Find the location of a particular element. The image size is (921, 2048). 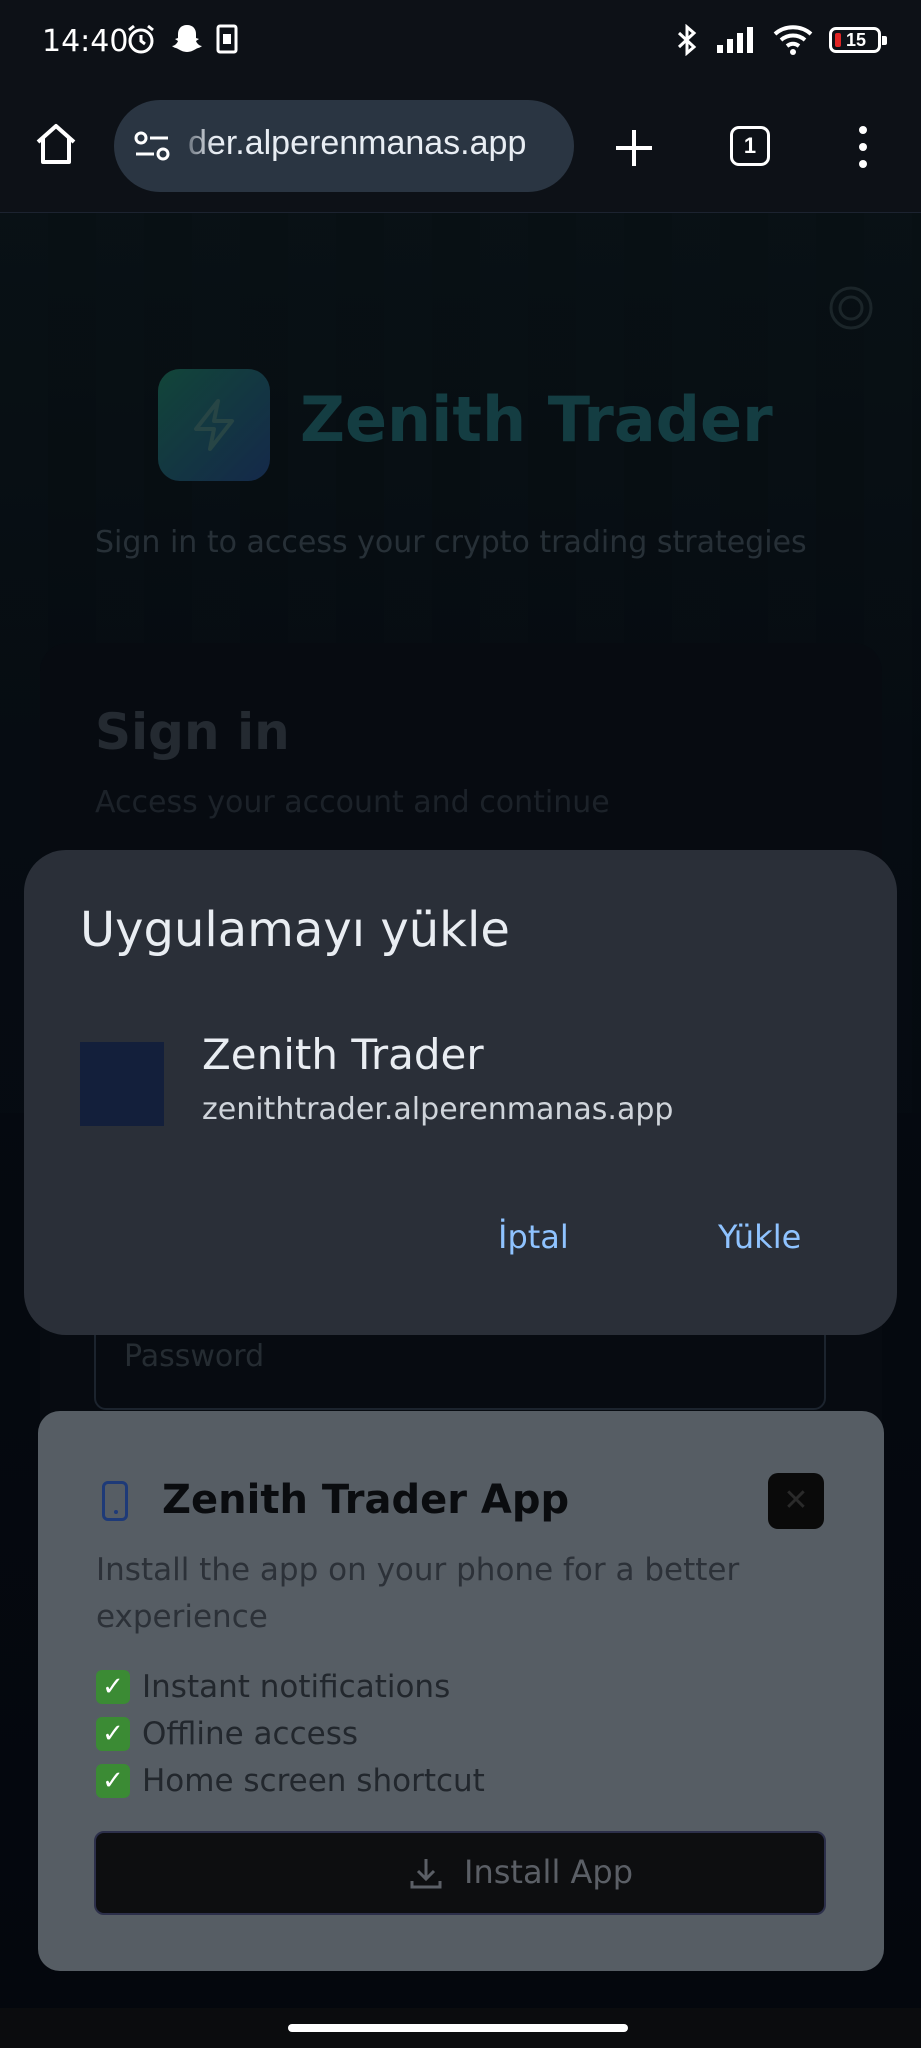

bluetooth-icon is located at coordinates (687, 40).